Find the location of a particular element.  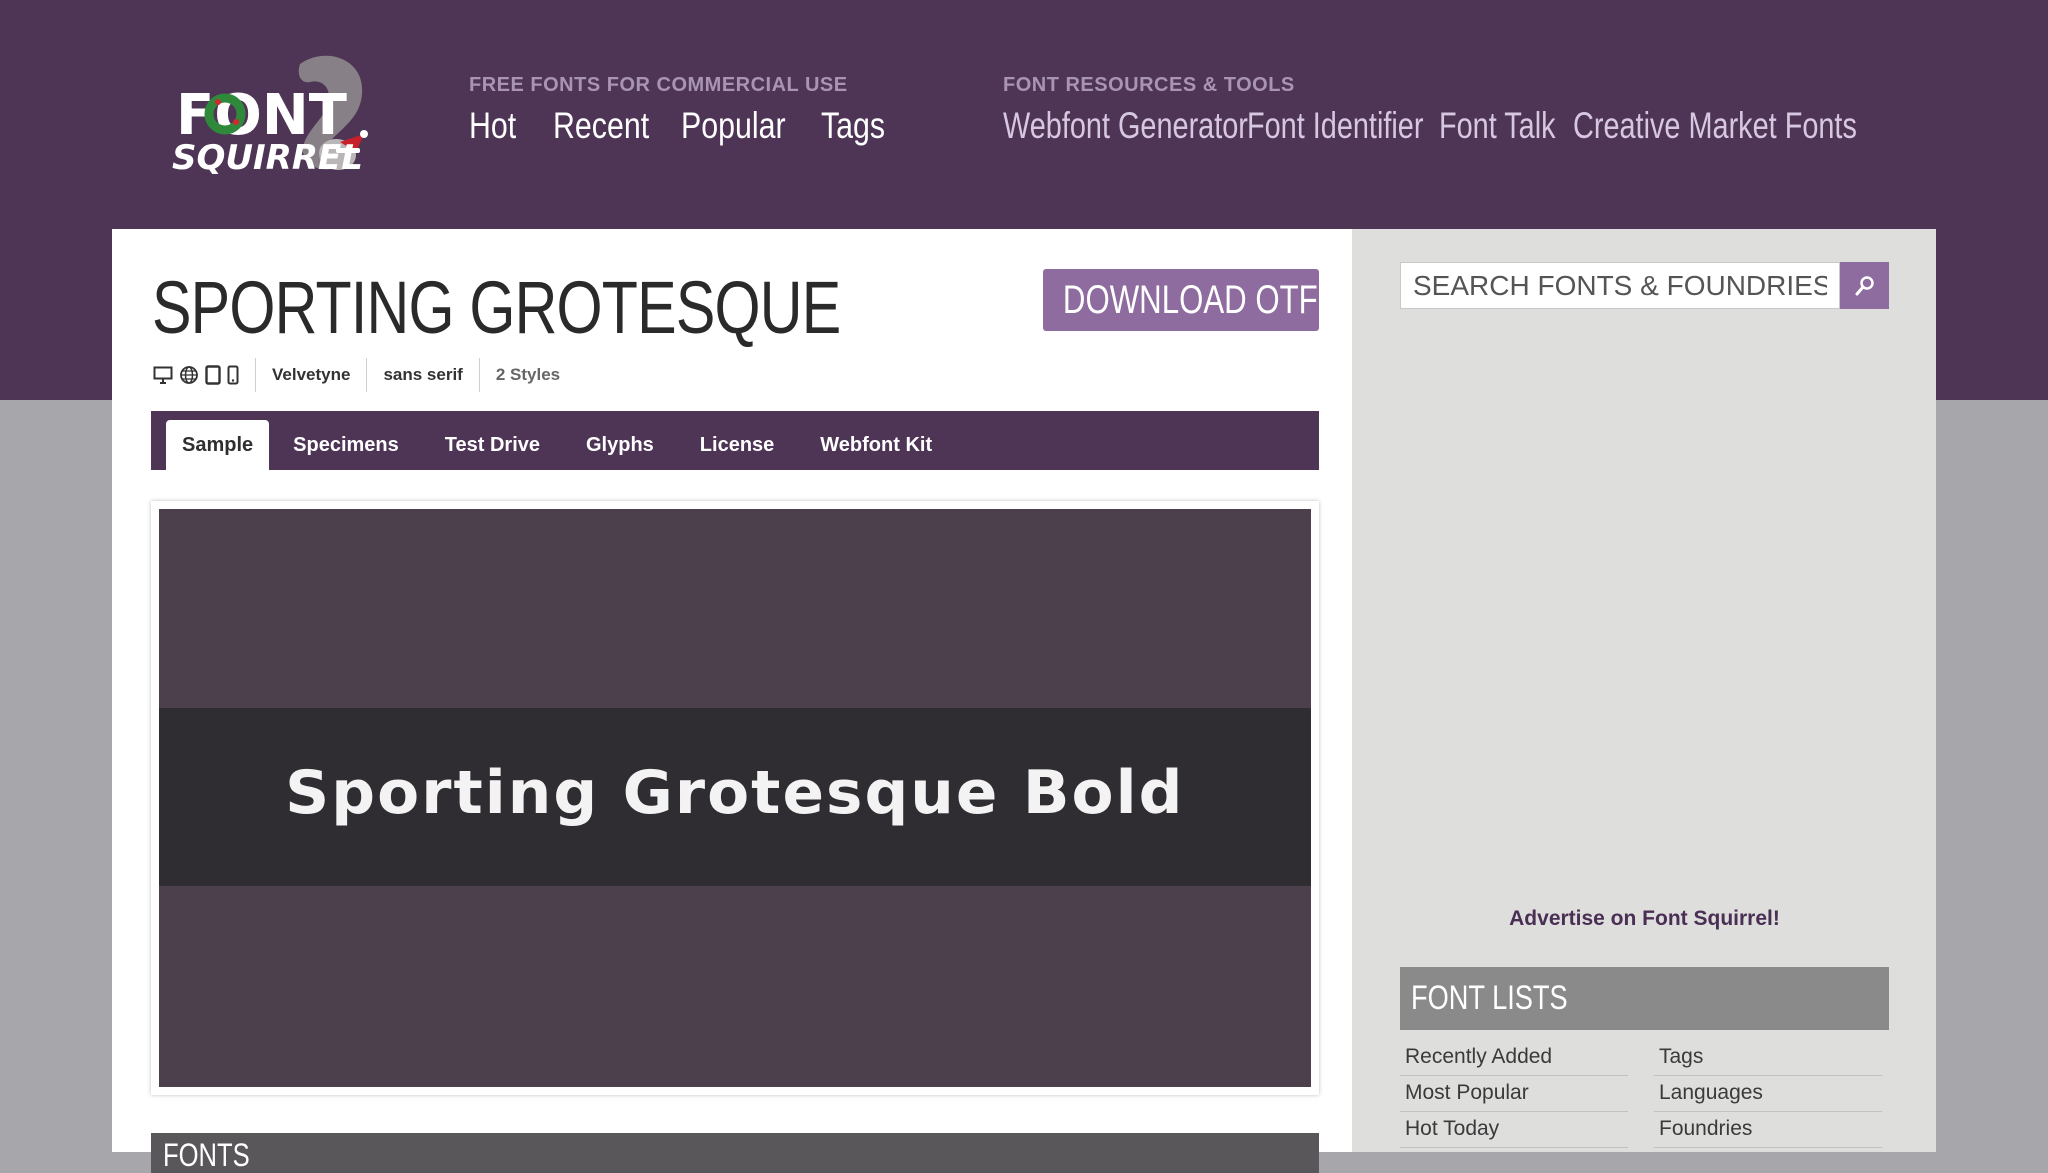

tab-test-drive: Test Drive is located at coordinates (492, 445).